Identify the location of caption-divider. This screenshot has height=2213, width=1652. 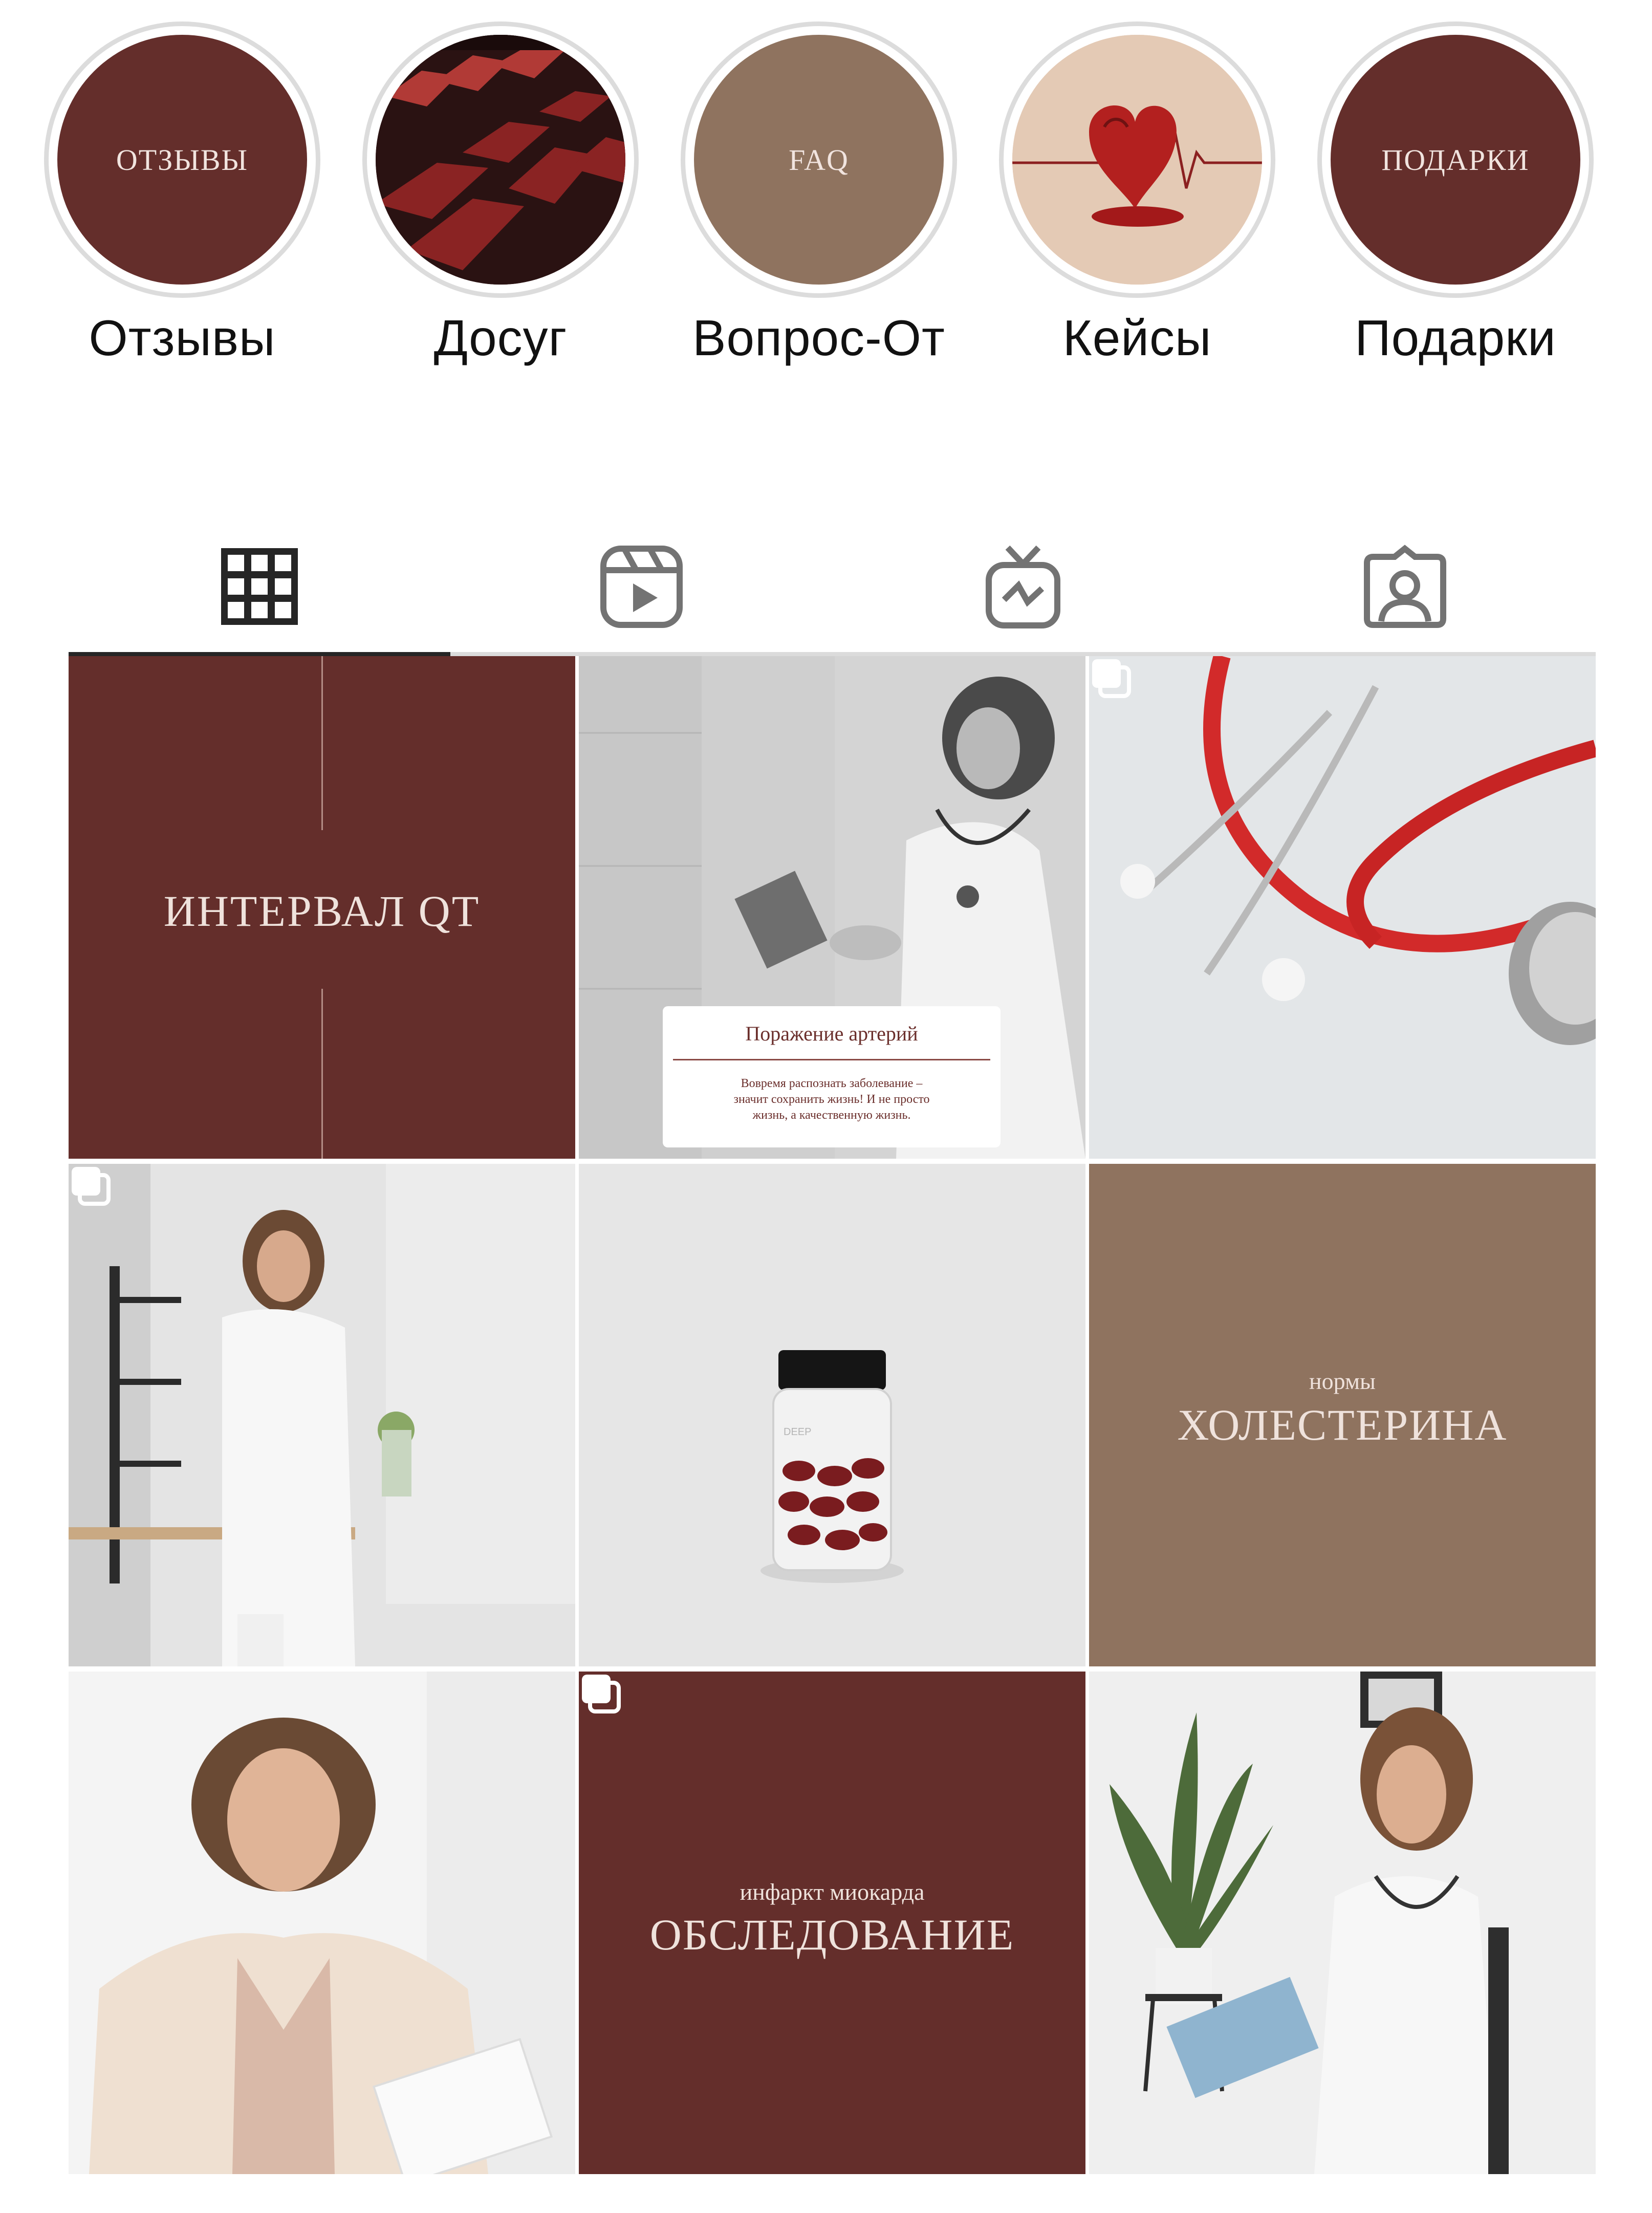
(831, 1059).